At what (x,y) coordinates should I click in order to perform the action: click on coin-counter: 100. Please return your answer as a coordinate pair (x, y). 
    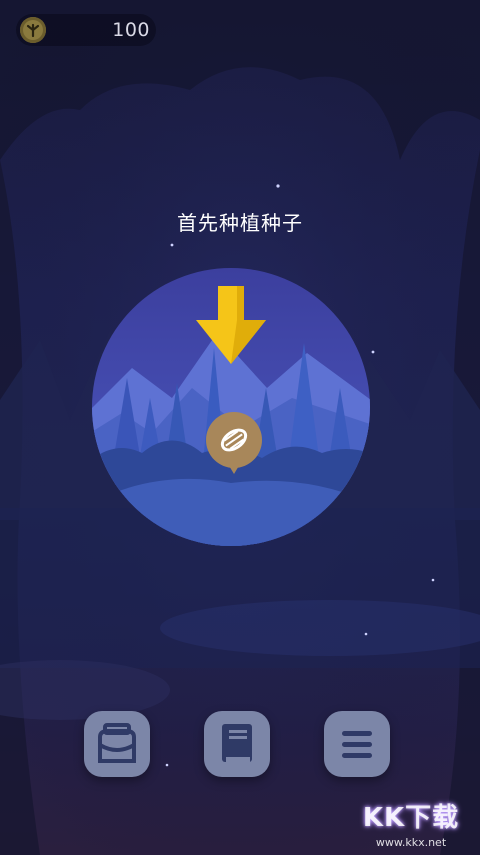
    Looking at the image, I should click on (86, 30).